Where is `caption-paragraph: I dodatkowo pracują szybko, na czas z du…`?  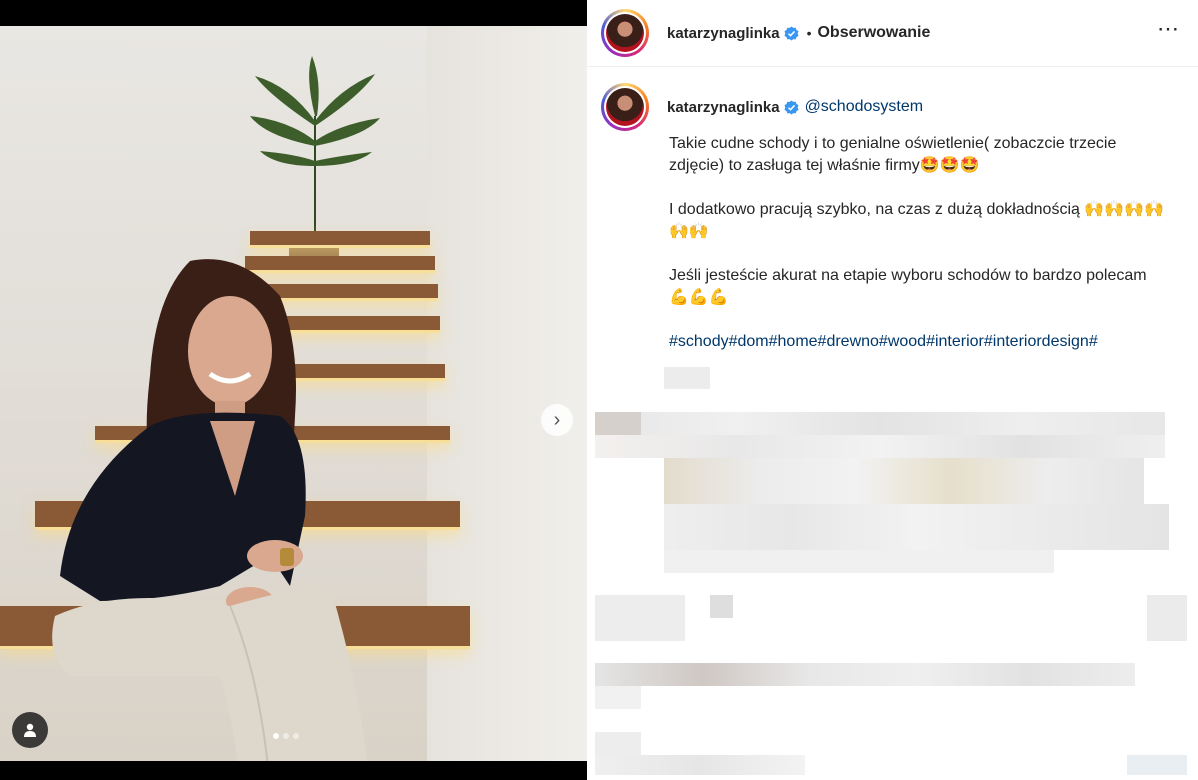 caption-paragraph: I dodatkowo pracują szybko, na czas z du… is located at coordinates (917, 220).